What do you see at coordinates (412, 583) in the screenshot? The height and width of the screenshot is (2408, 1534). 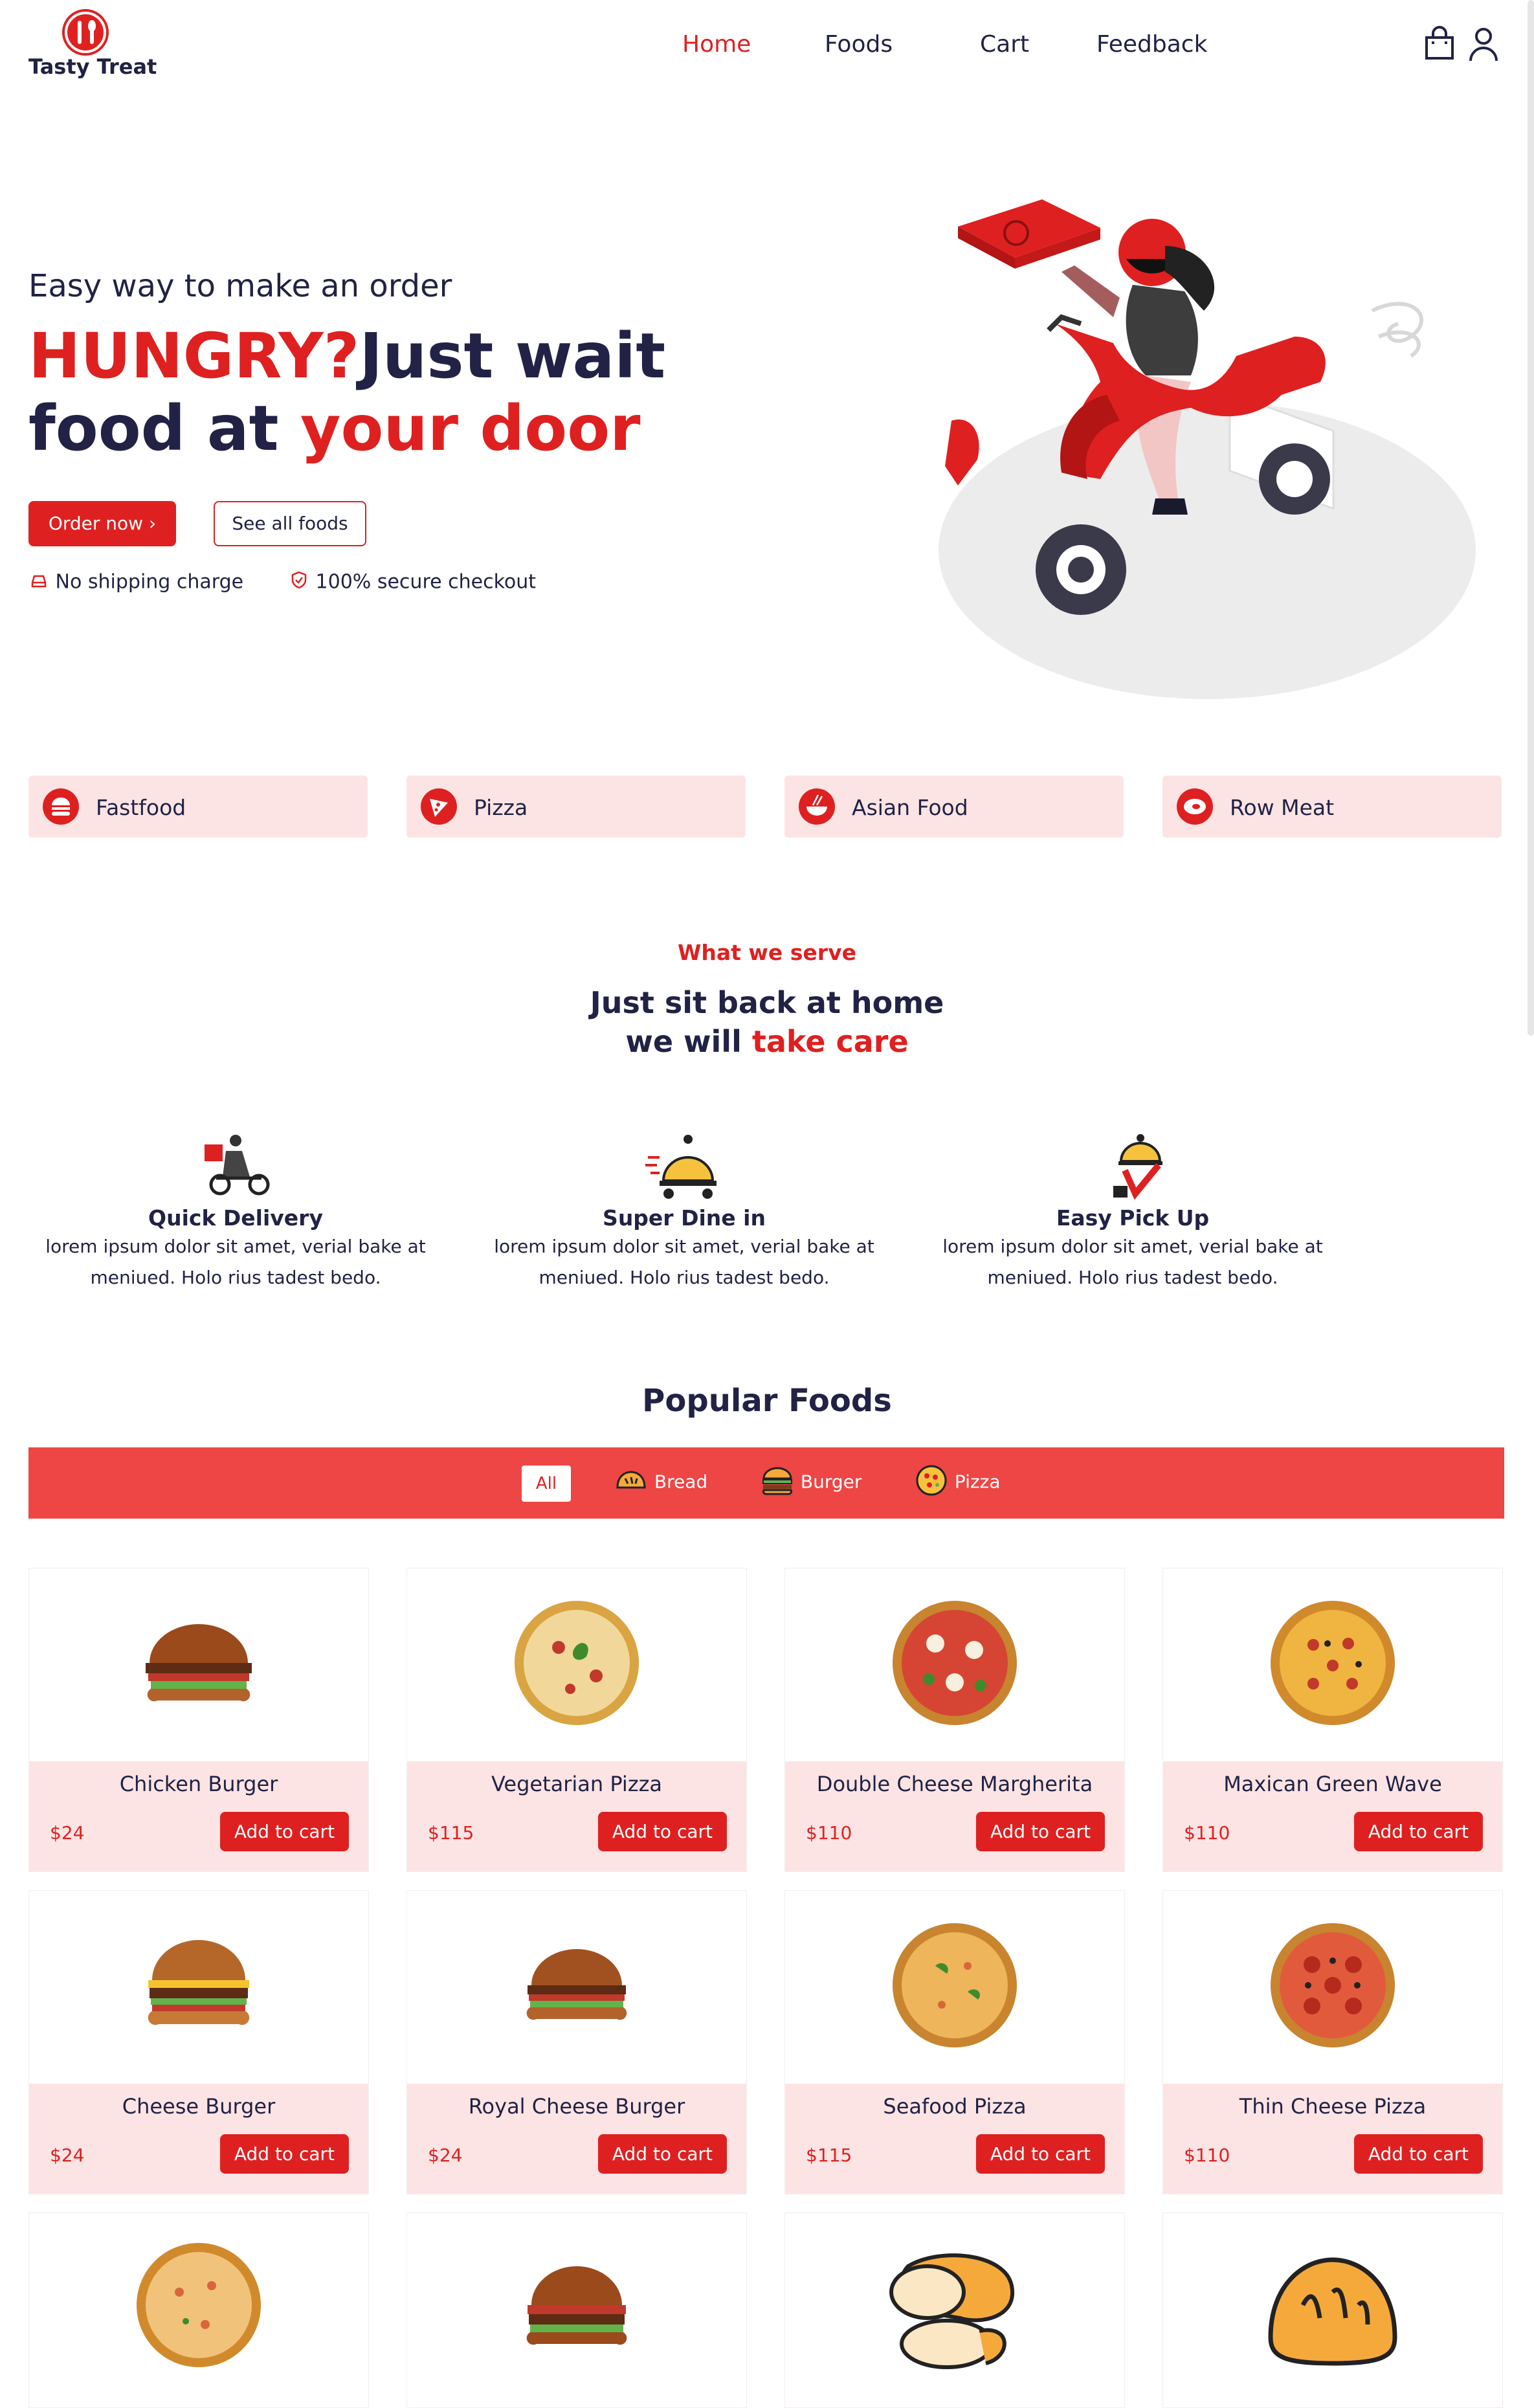 I see `secure-note: 100% secure checkout` at bounding box center [412, 583].